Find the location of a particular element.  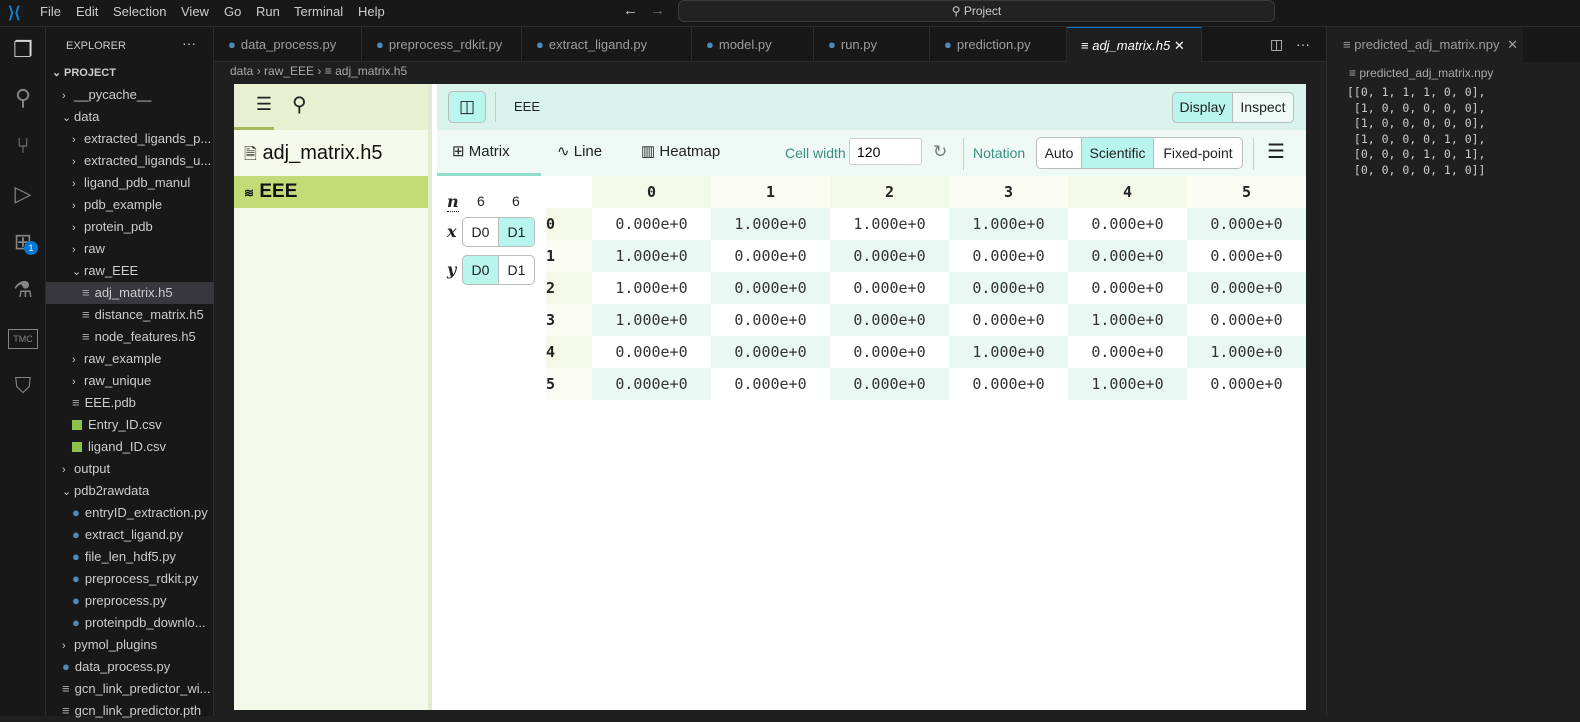

divider is located at coordinates (495, 107).